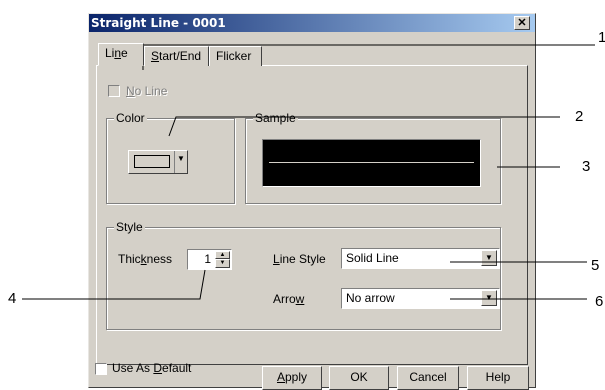 The height and width of the screenshot is (390, 605). What do you see at coordinates (595, 265) in the screenshot?
I see `callout-5: 5` at bounding box center [595, 265].